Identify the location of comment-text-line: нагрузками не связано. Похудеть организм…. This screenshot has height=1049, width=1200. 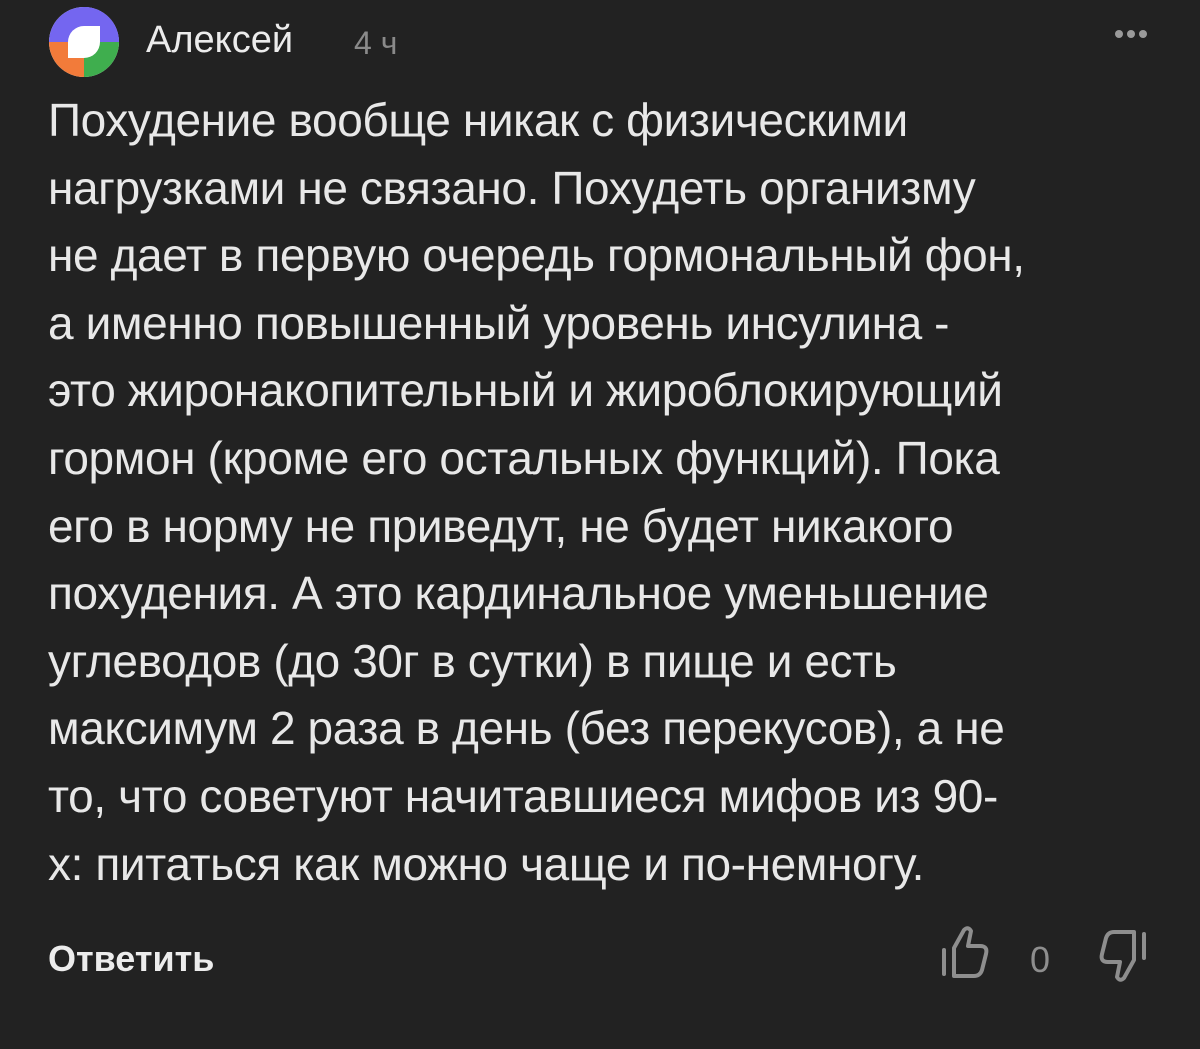
(512, 187).